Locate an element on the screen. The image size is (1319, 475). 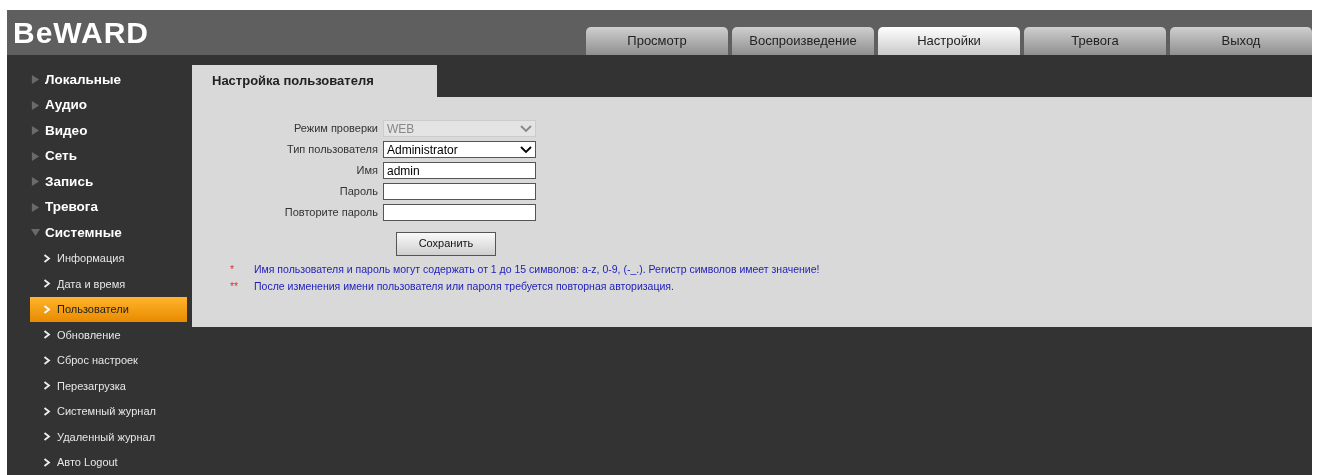
sidebar-subitem: Пользователи is located at coordinates (108, 309).